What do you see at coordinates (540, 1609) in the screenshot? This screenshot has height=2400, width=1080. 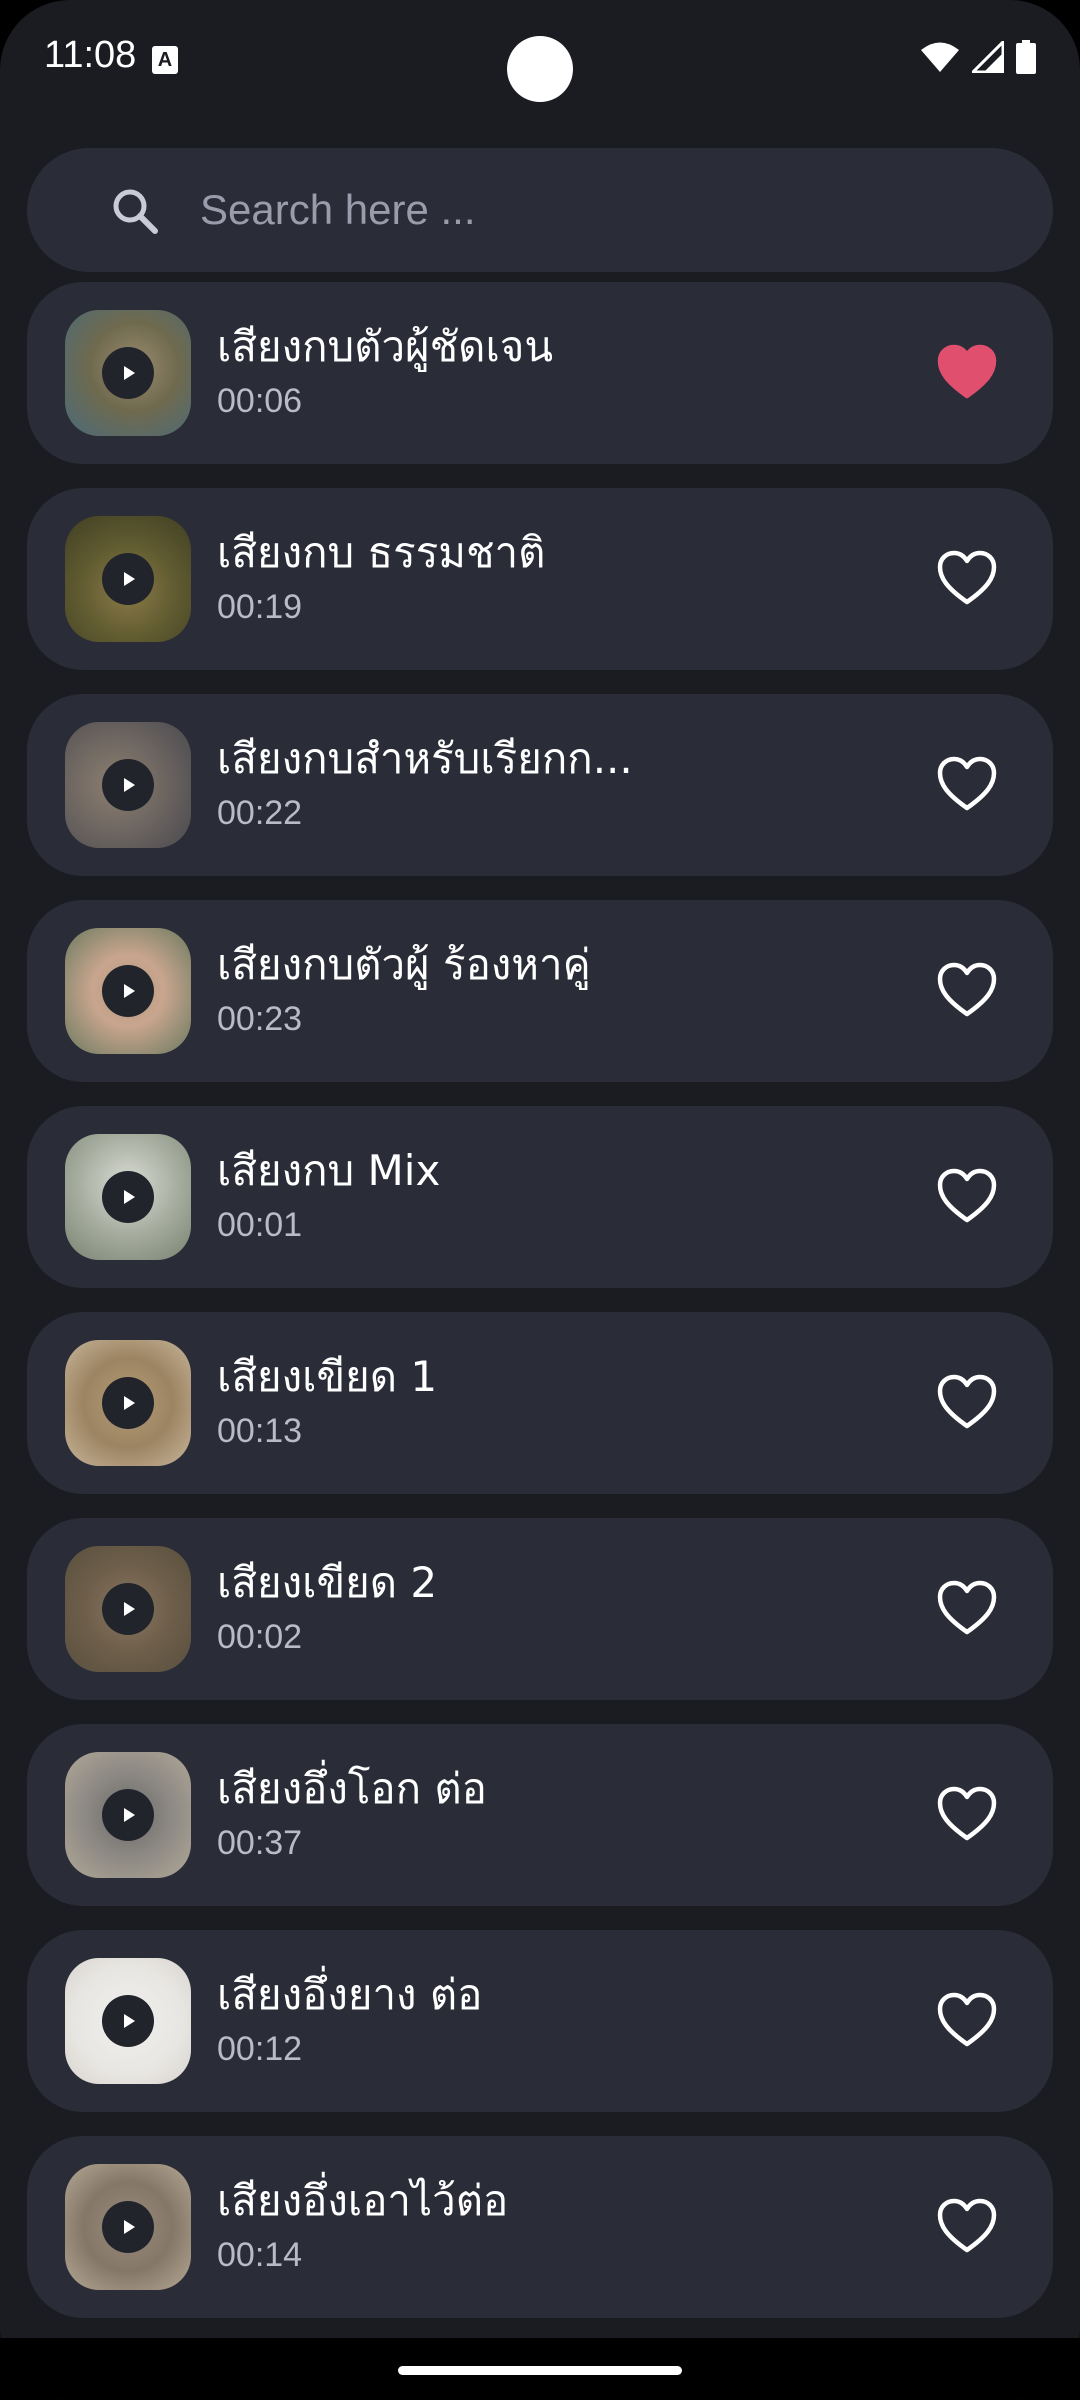 I see `sound-list-item: เสียงเขียด 2 00:02` at bounding box center [540, 1609].